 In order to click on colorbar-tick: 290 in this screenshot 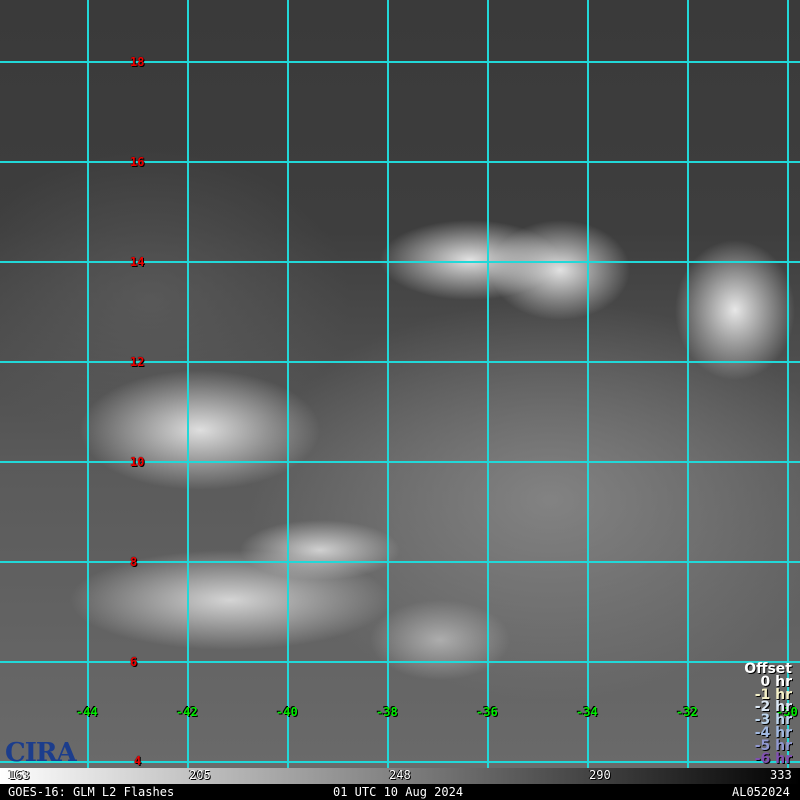, I will do `click(600, 775)`.